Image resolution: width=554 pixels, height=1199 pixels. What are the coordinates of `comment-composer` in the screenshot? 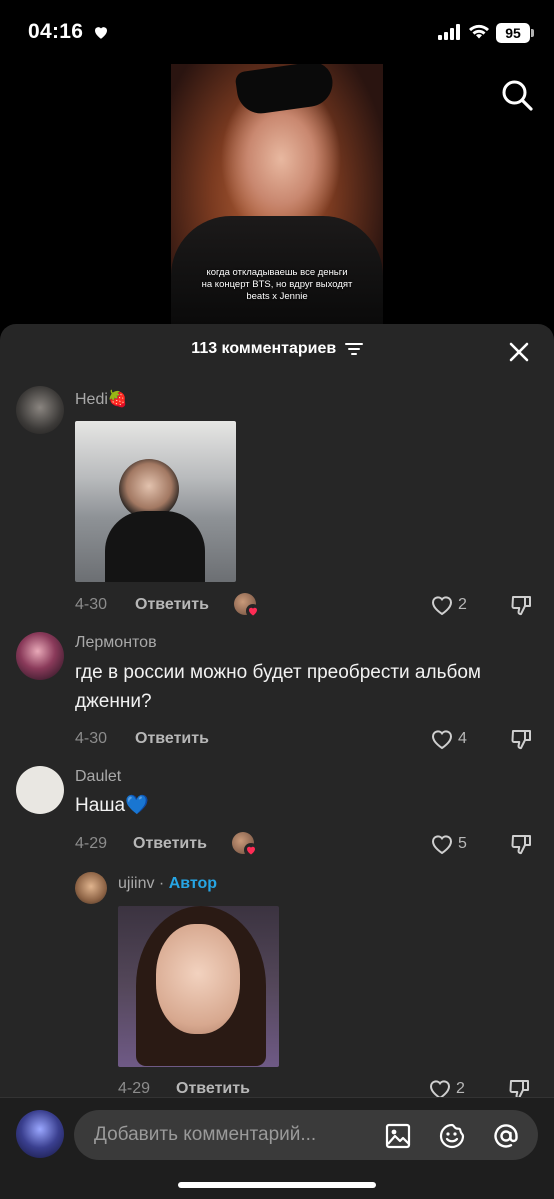 It's located at (277, 1148).